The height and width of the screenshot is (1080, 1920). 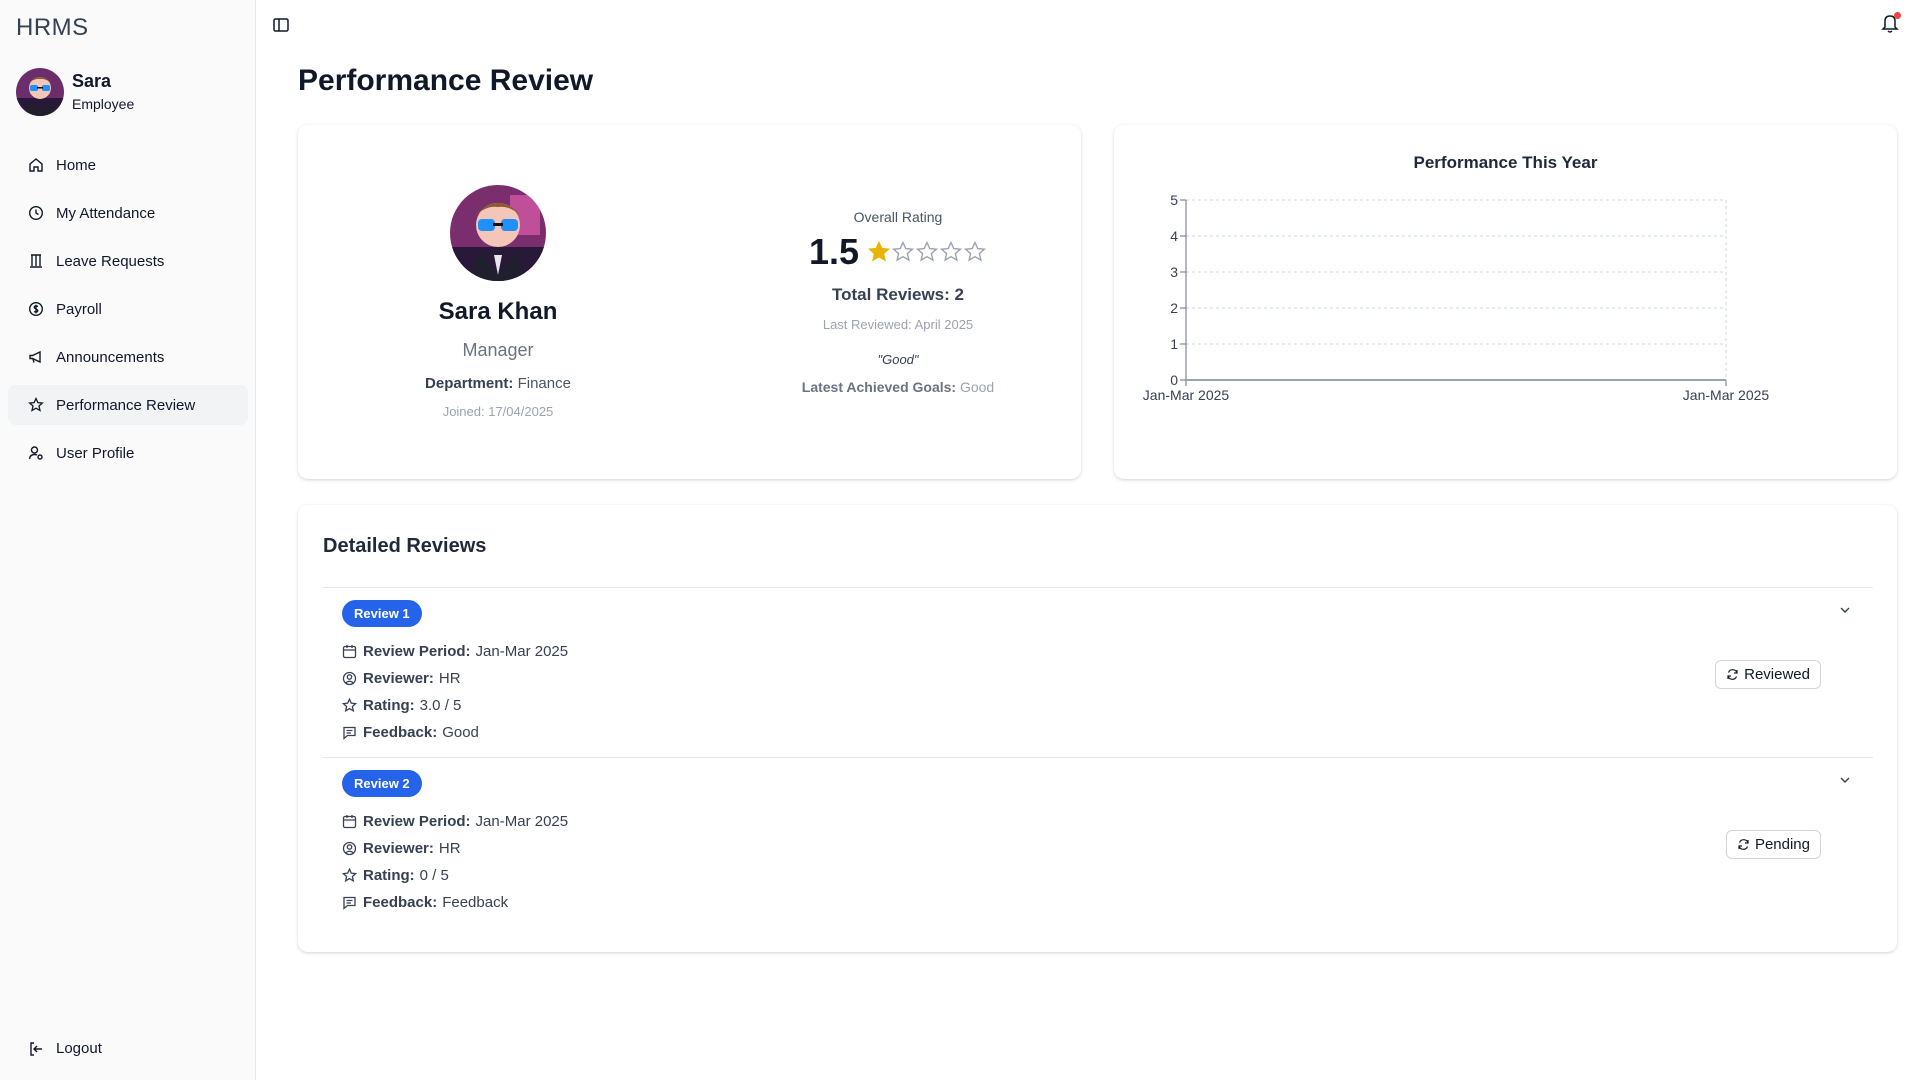 I want to click on total-reviews: Total Reviews: 2, so click(x=898, y=294).